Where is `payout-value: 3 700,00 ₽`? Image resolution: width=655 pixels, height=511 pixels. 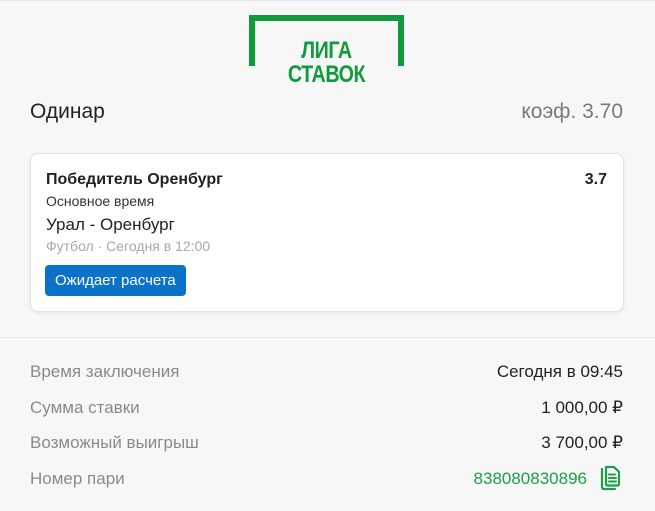 payout-value: 3 700,00 ₽ is located at coordinates (582, 442).